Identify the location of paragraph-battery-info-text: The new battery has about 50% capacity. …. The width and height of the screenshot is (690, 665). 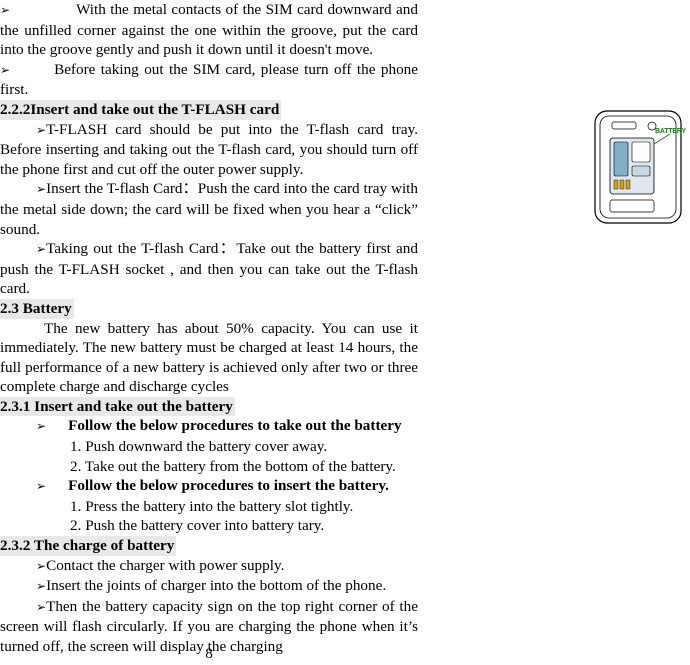
(209, 357).